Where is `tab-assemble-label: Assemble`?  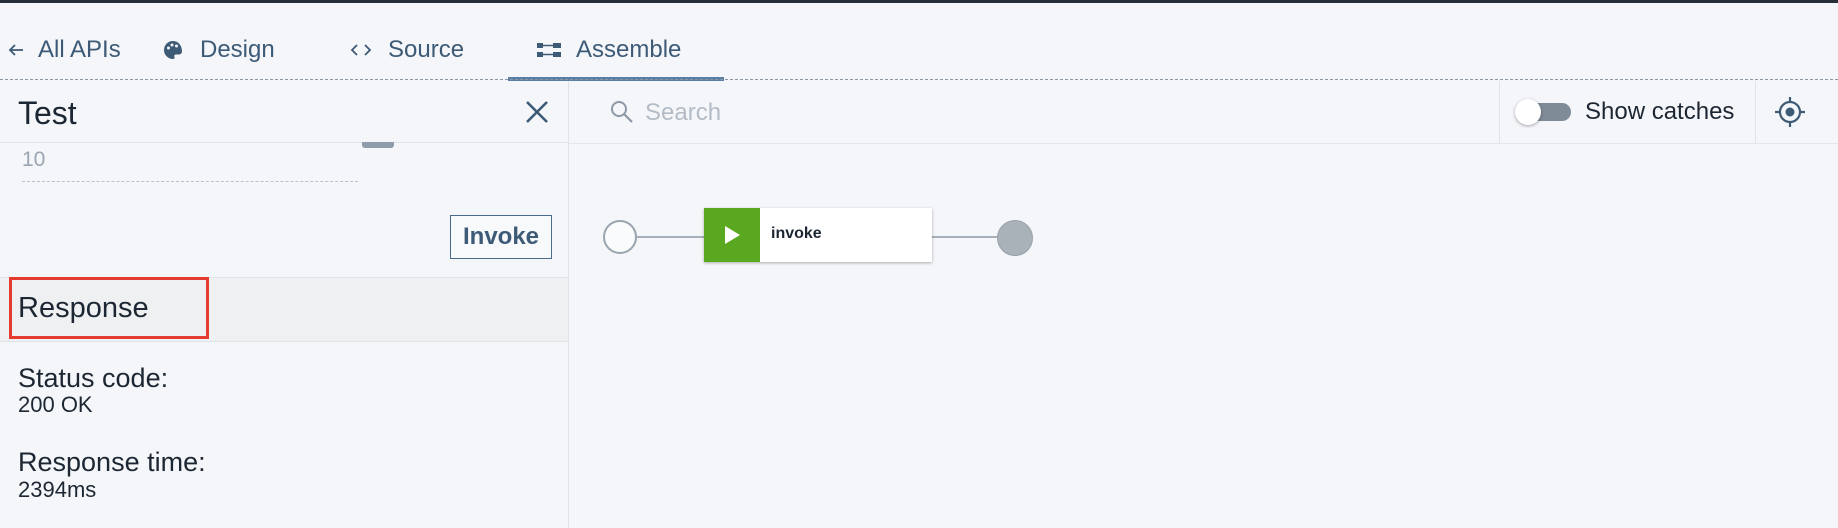 tab-assemble-label: Assemble is located at coordinates (629, 49).